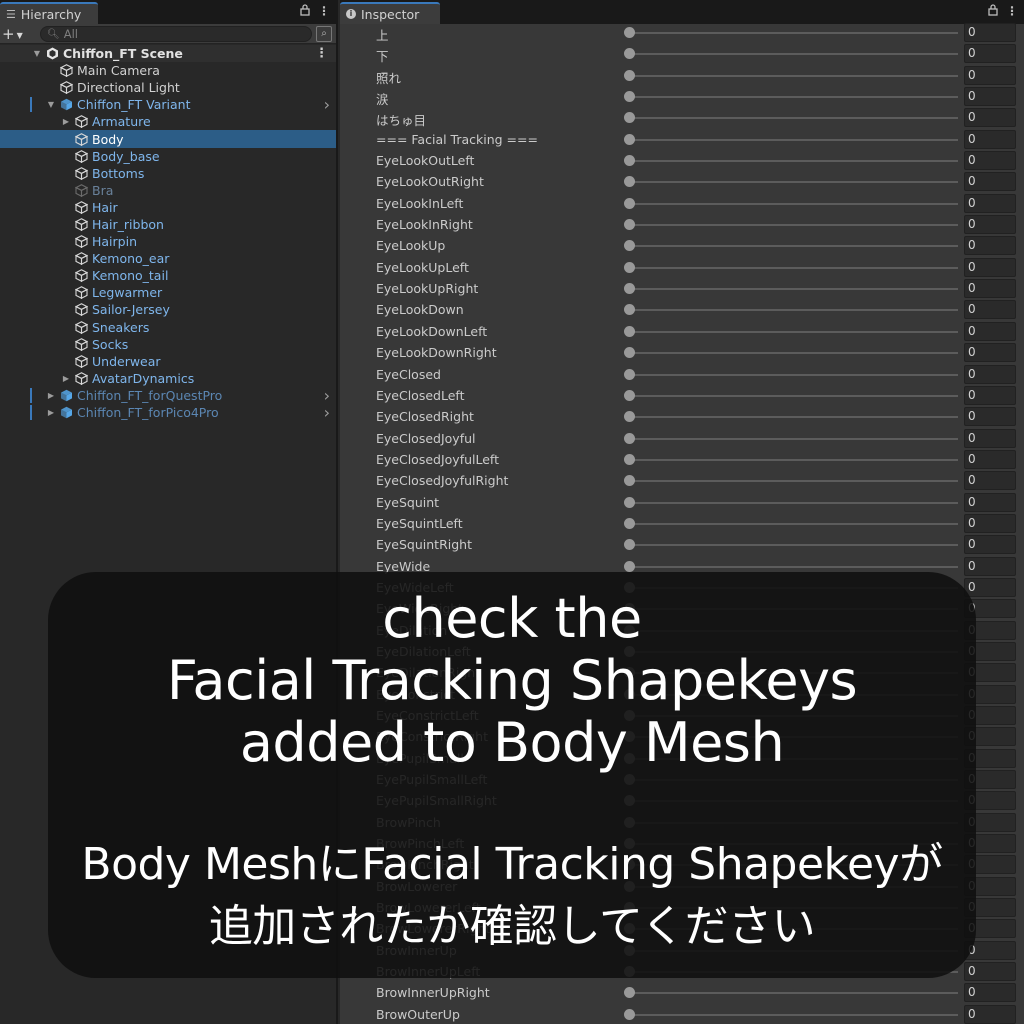  What do you see at coordinates (168, 378) in the screenshot?
I see `hierarchy-row: ▶ AvatarDynamics` at bounding box center [168, 378].